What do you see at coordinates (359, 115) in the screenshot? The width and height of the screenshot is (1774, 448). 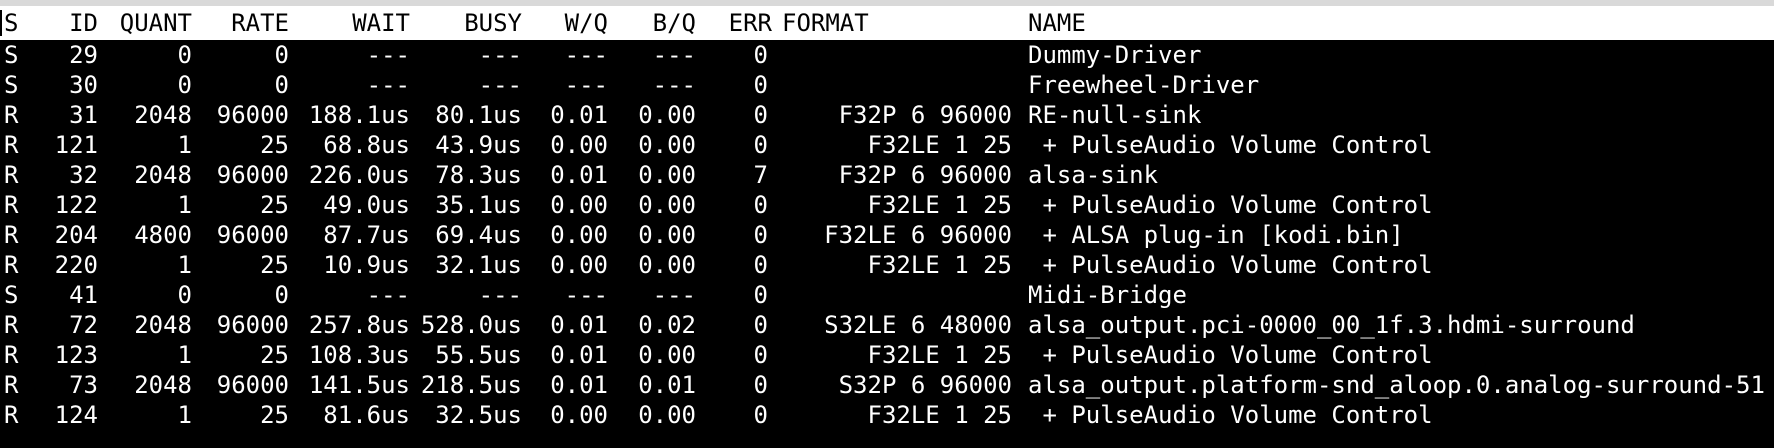 I see `cell-wait: 188.1us` at bounding box center [359, 115].